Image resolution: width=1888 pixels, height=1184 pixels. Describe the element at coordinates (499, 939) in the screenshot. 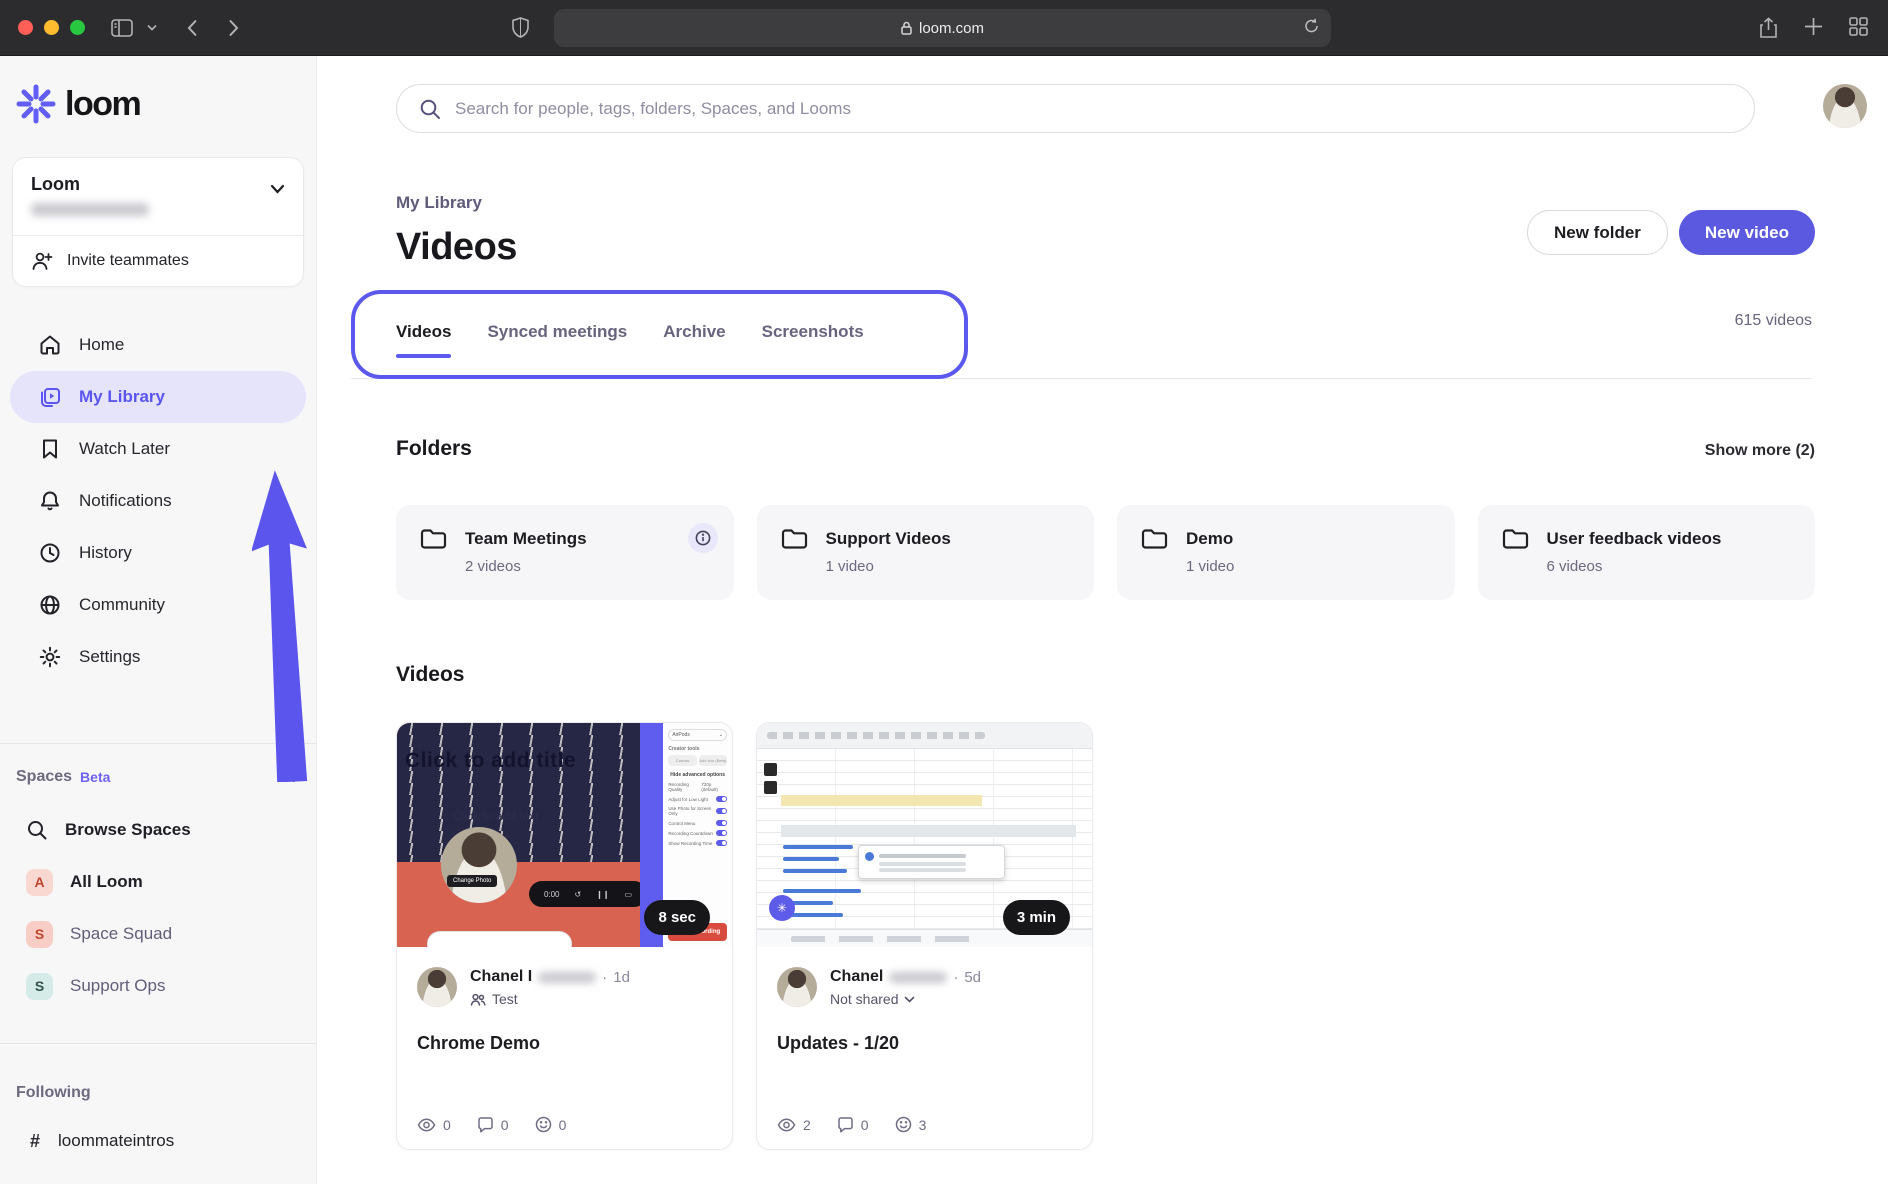

I see `thumb-toolbar-pill` at that location.